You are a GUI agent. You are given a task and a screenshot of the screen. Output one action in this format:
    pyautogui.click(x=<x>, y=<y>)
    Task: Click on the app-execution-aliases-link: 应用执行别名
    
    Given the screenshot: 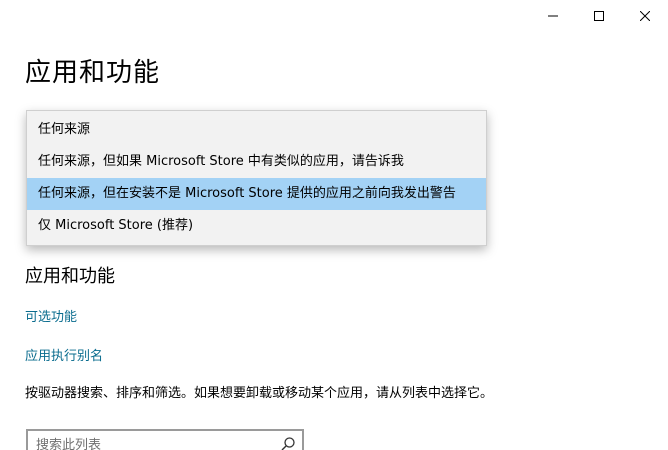 What is the action you would take?
    pyautogui.click(x=64, y=354)
    